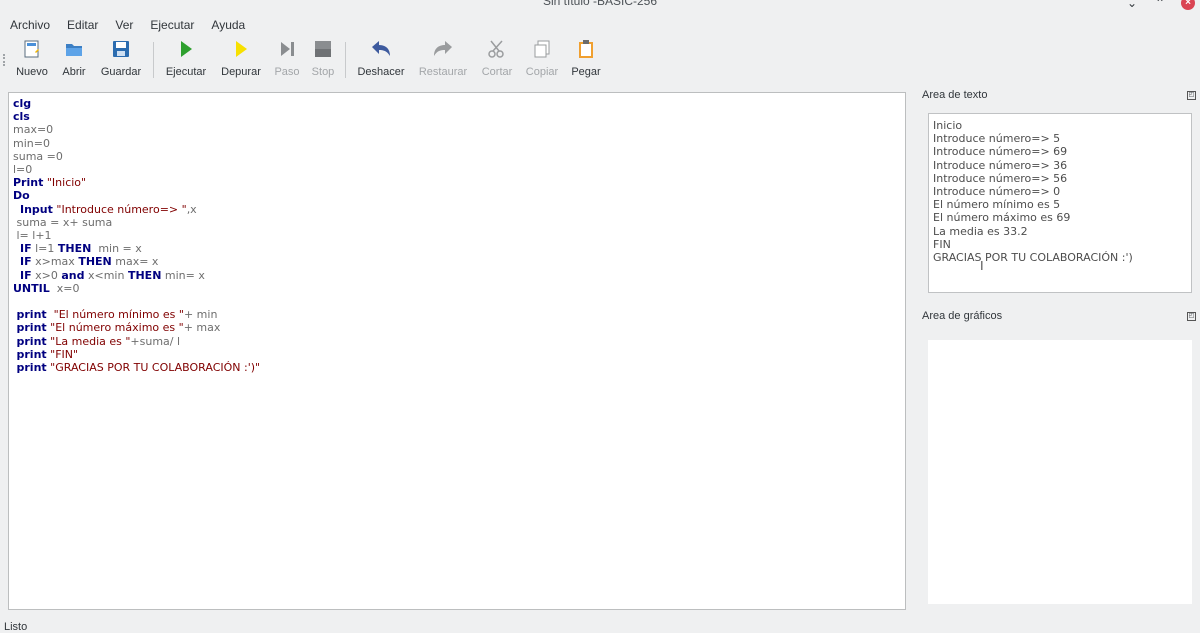  What do you see at coordinates (28, 25) in the screenshot?
I see `menu-archivo: Archivo` at bounding box center [28, 25].